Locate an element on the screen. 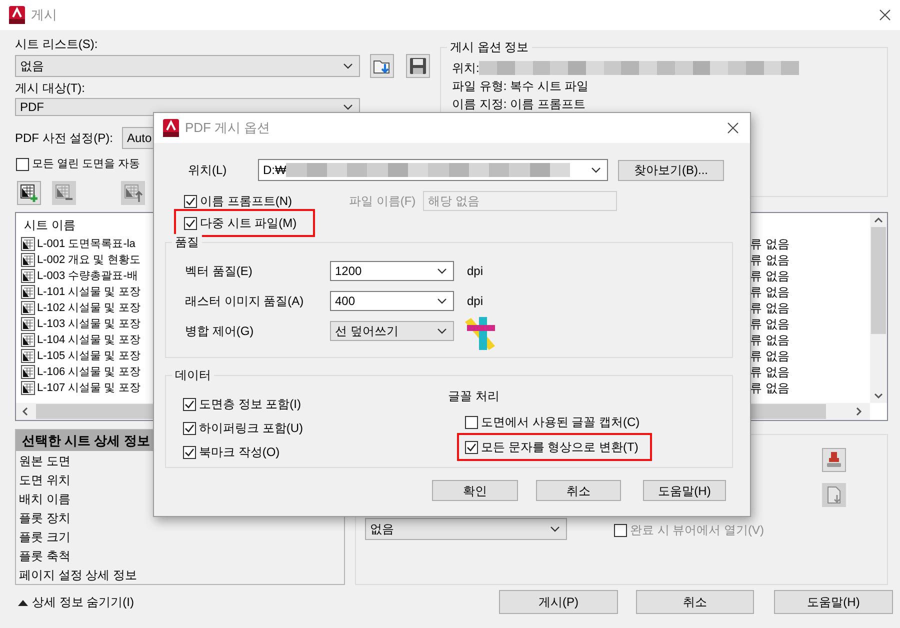  path-combobox: D:₩ is located at coordinates (433, 170).